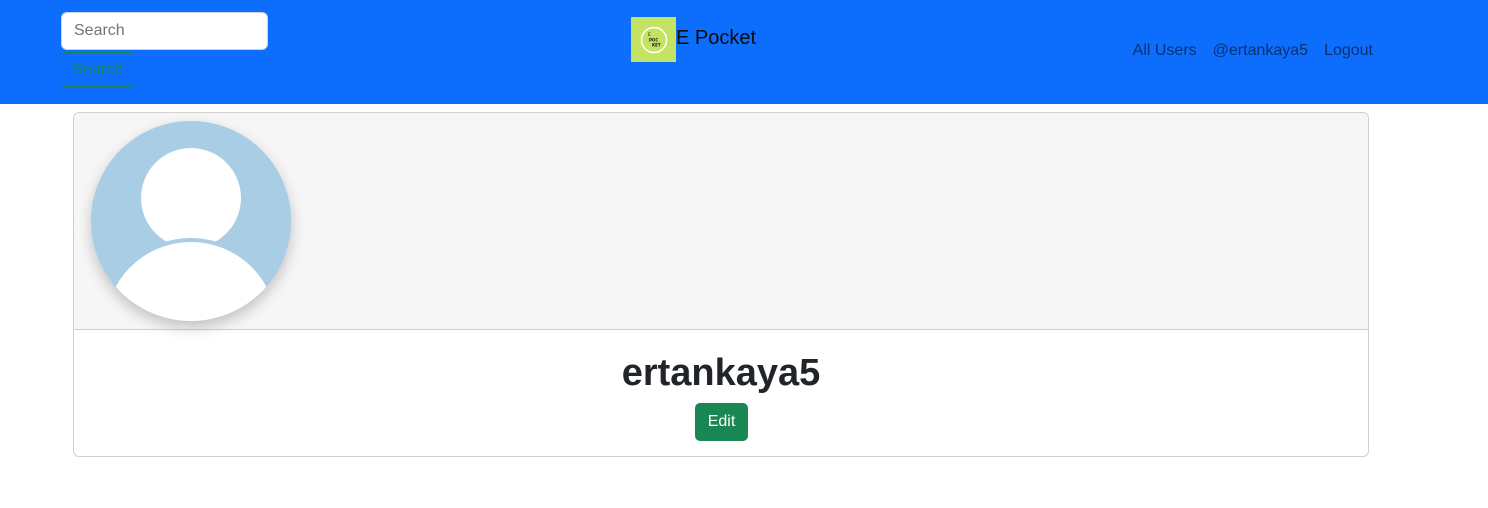 The width and height of the screenshot is (1488, 508). I want to click on brand-logo: E POC KET, so click(653, 39).